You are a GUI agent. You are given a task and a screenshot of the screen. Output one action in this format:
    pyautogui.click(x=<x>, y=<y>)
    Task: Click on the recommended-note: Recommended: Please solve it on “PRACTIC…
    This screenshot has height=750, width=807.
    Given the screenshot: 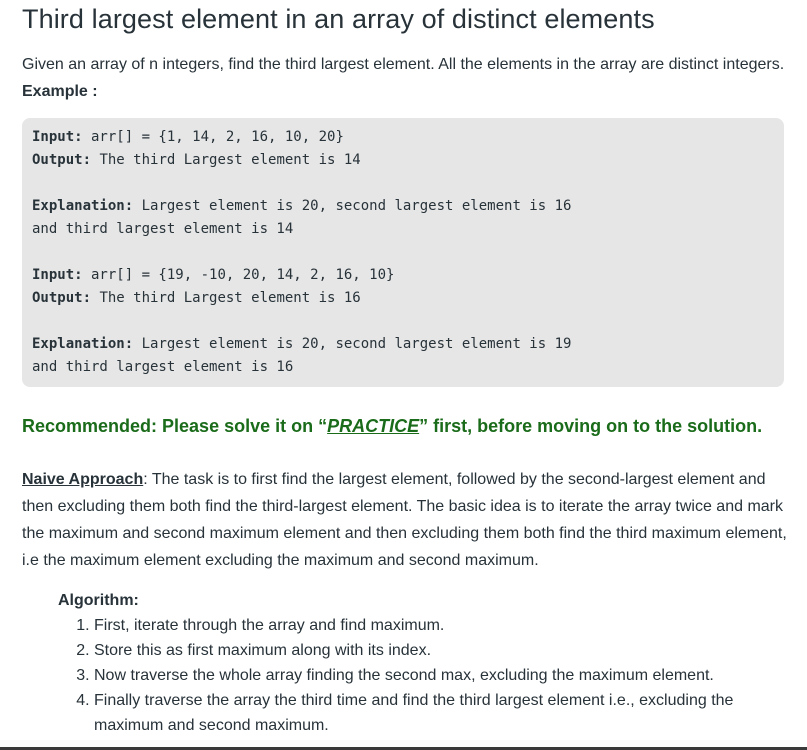 What is the action you would take?
    pyautogui.click(x=407, y=426)
    